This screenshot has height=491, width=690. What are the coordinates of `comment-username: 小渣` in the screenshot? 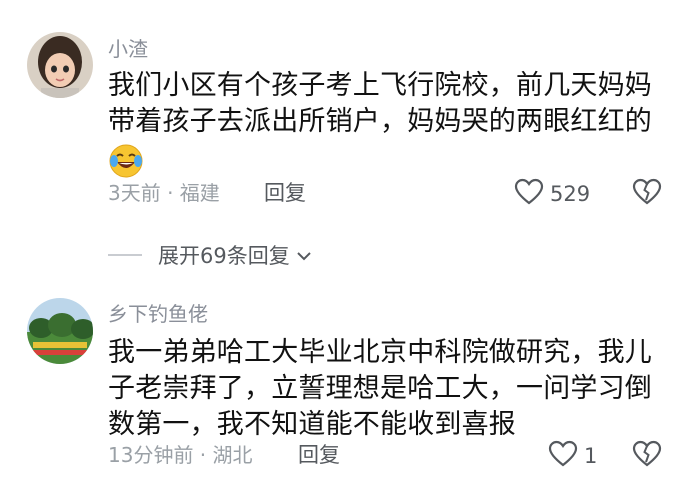 It's located at (128, 49).